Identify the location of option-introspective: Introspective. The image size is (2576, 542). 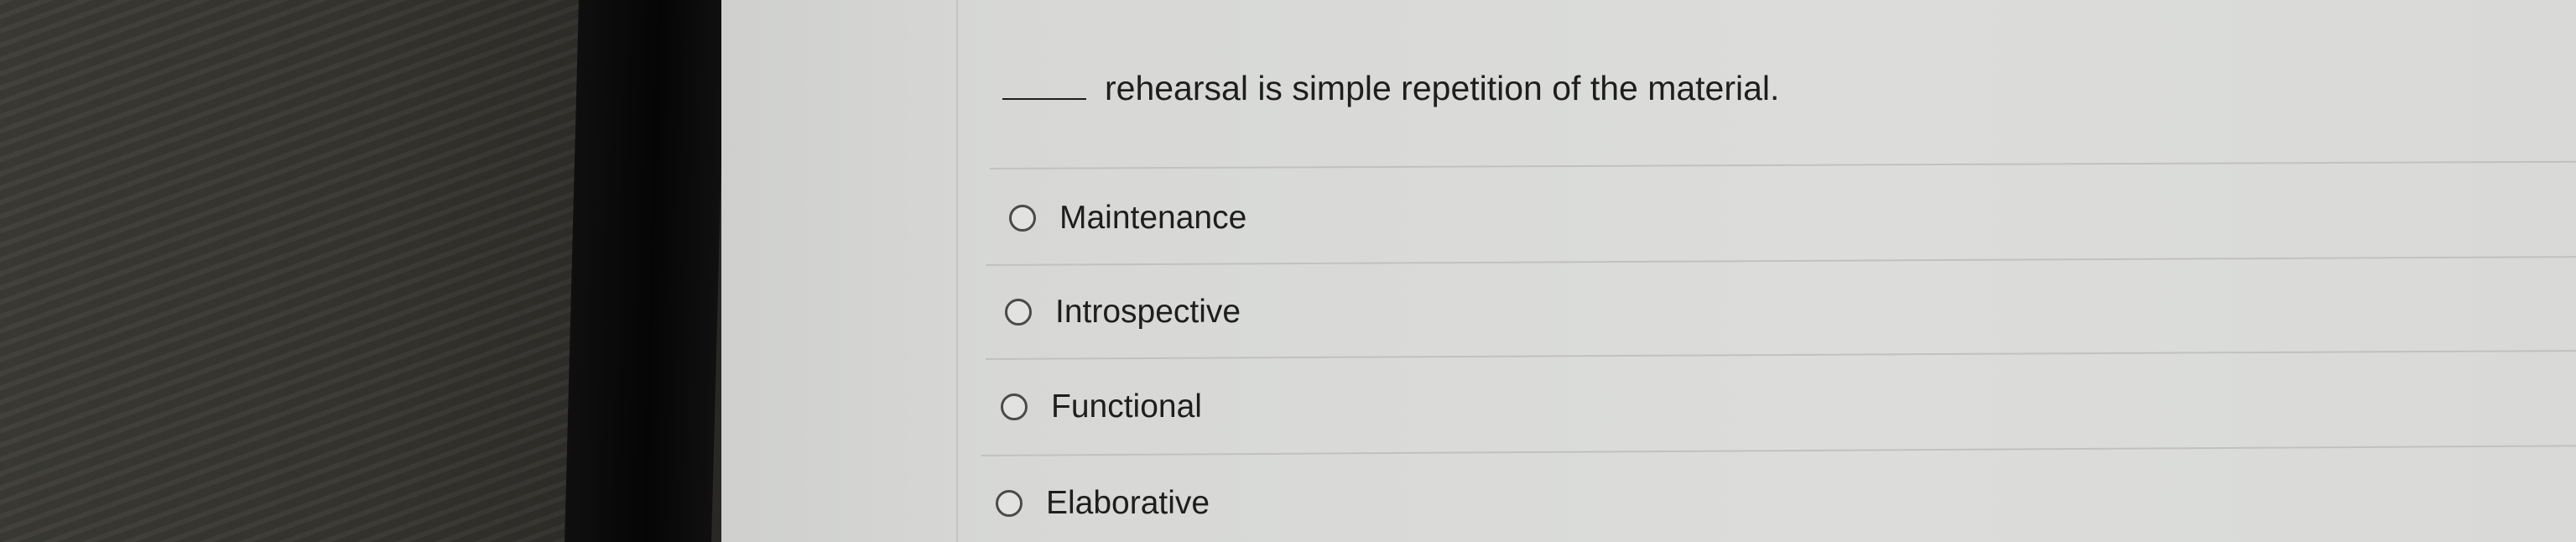
(1123, 313).